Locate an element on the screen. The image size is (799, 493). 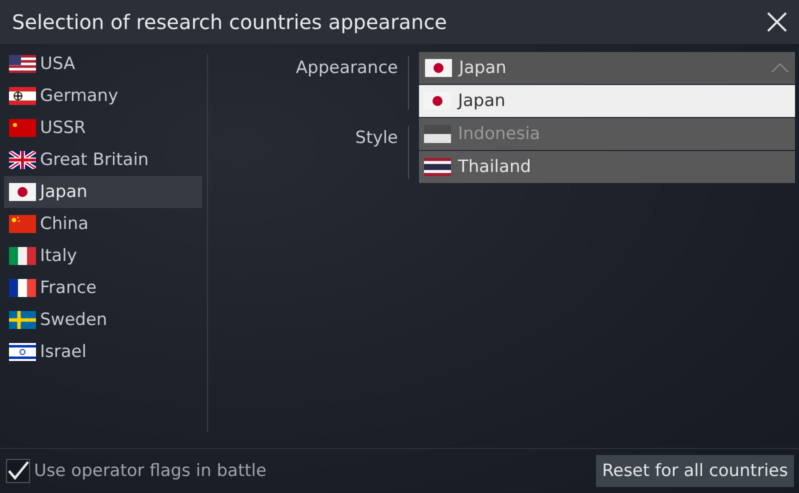
appearance-dropdown: Japan is located at coordinates (607, 68).